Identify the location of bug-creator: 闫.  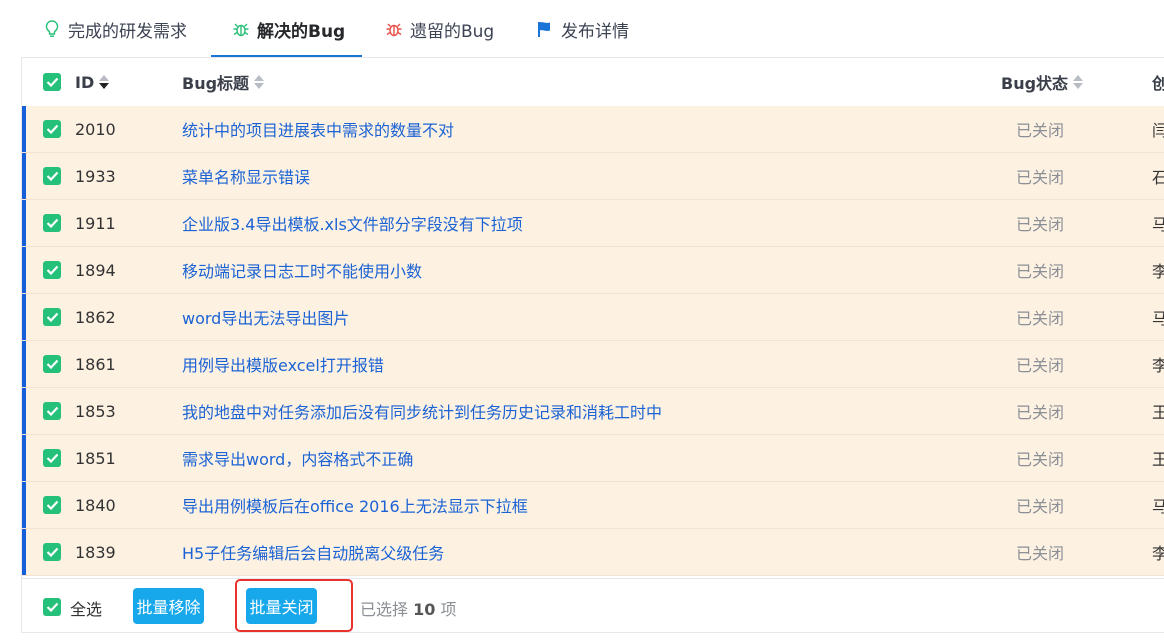
(1158, 130).